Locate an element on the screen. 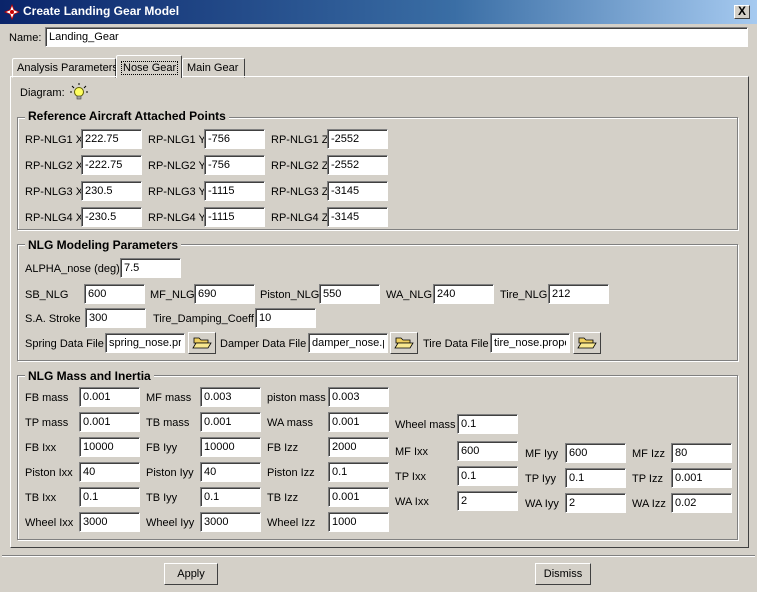 This screenshot has width=757, height=592. fb-ixx-input is located at coordinates (109, 447).